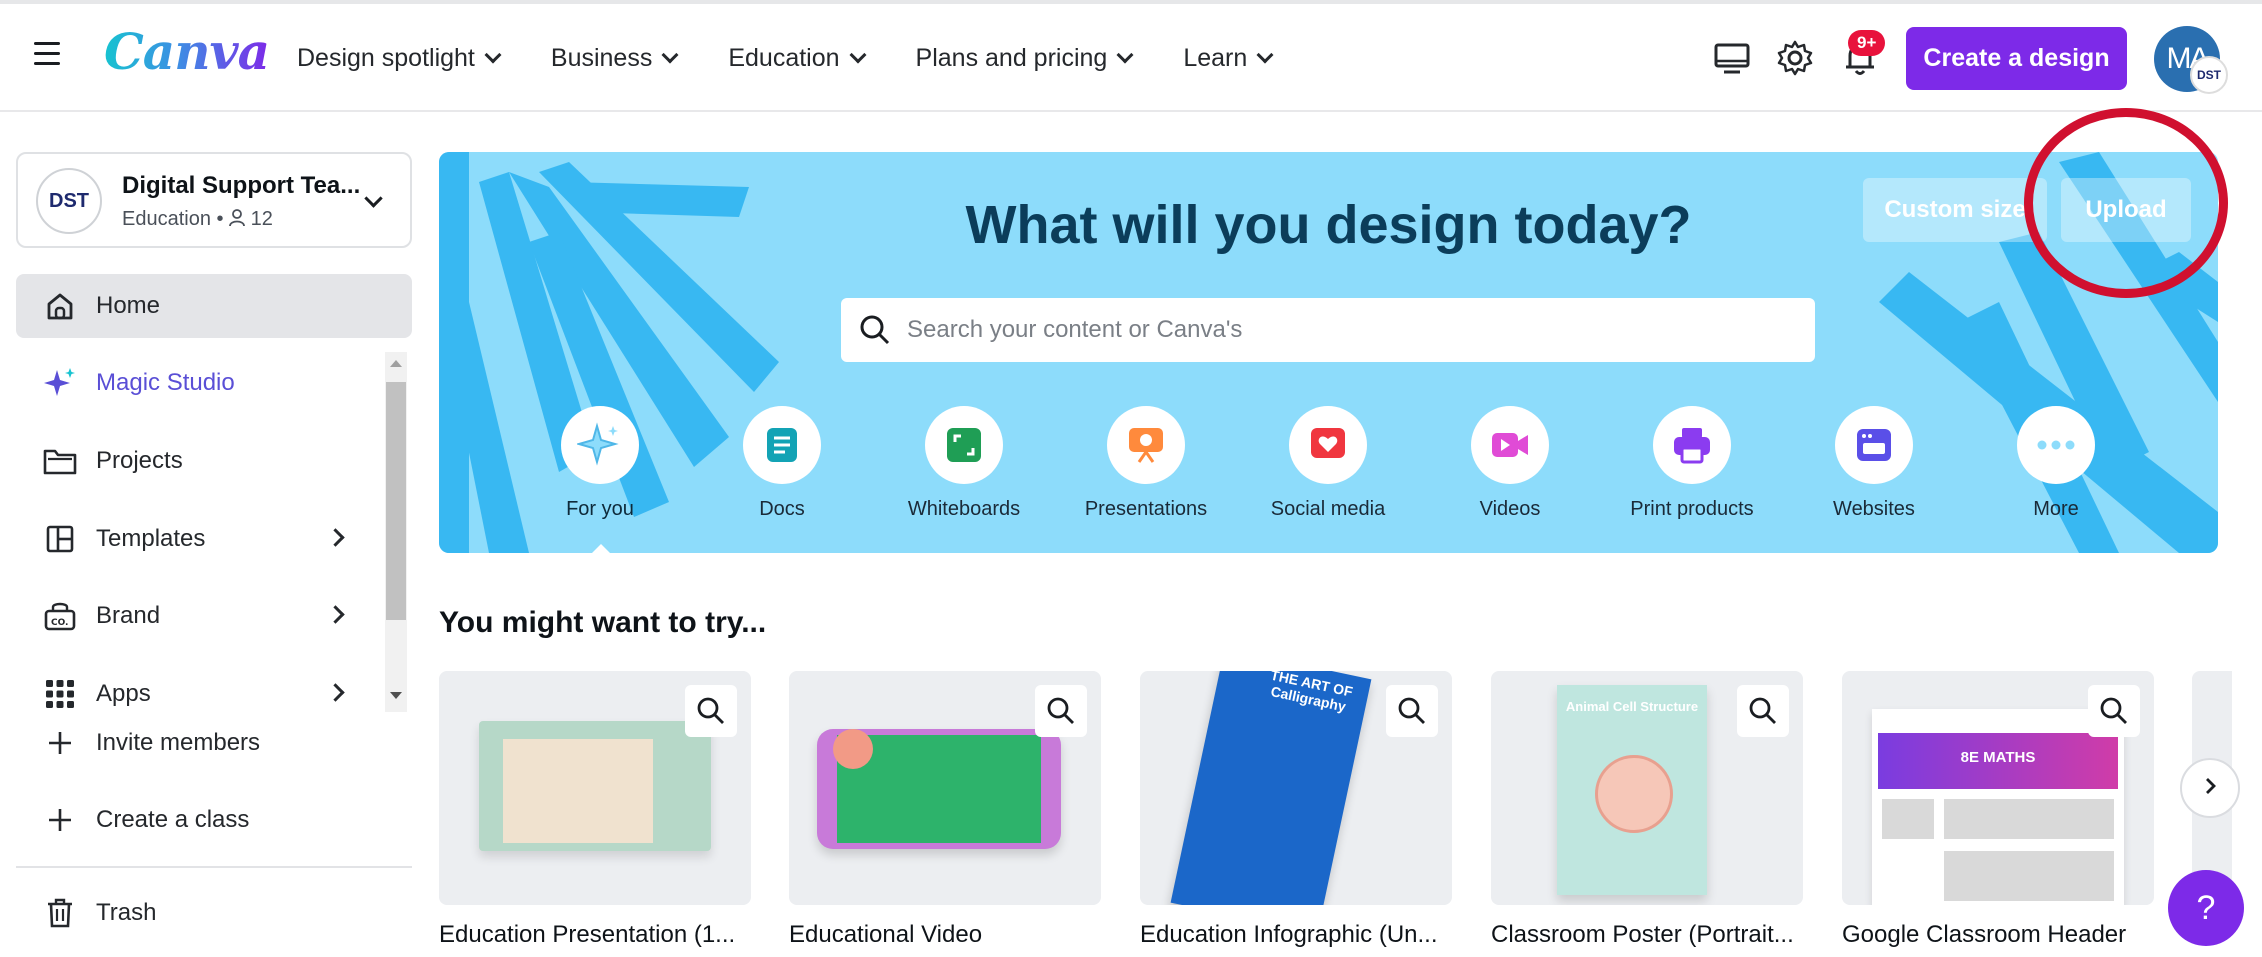 The height and width of the screenshot is (957, 2262). Describe the element at coordinates (1874, 445) in the screenshot. I see `website-icon` at that location.